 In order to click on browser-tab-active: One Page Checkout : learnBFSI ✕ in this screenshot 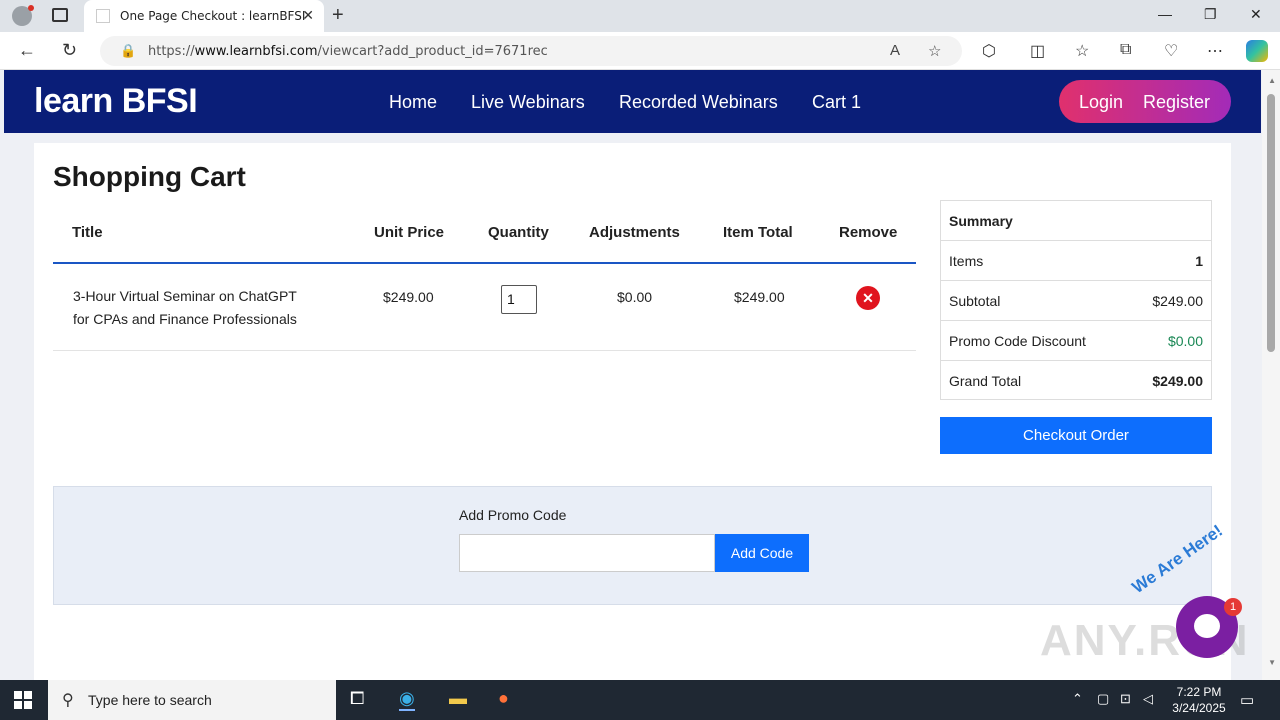, I will do `click(204, 16)`.